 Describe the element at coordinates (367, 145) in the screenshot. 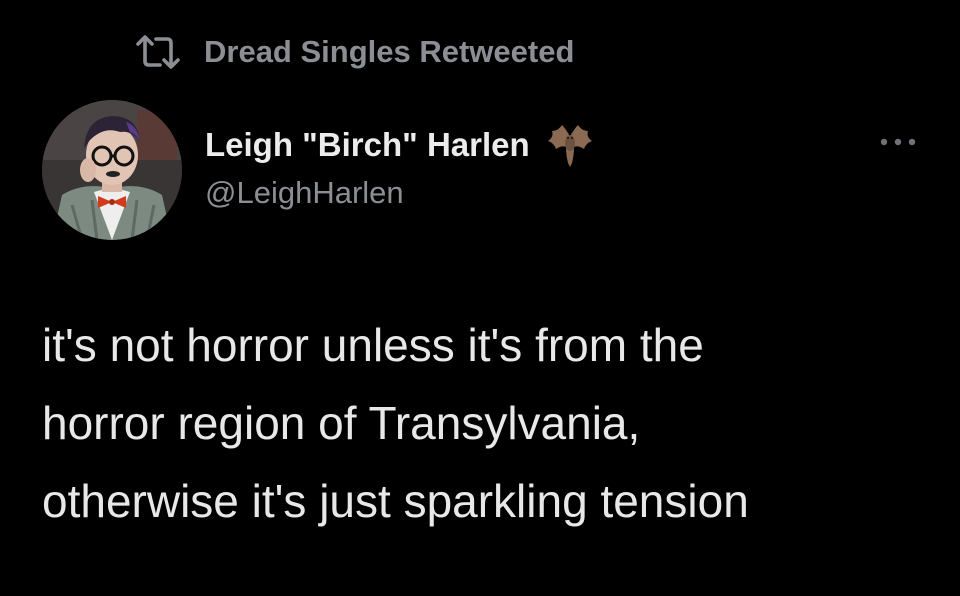

I see `author-display-name: Leigh "Birch" Harlen` at that location.